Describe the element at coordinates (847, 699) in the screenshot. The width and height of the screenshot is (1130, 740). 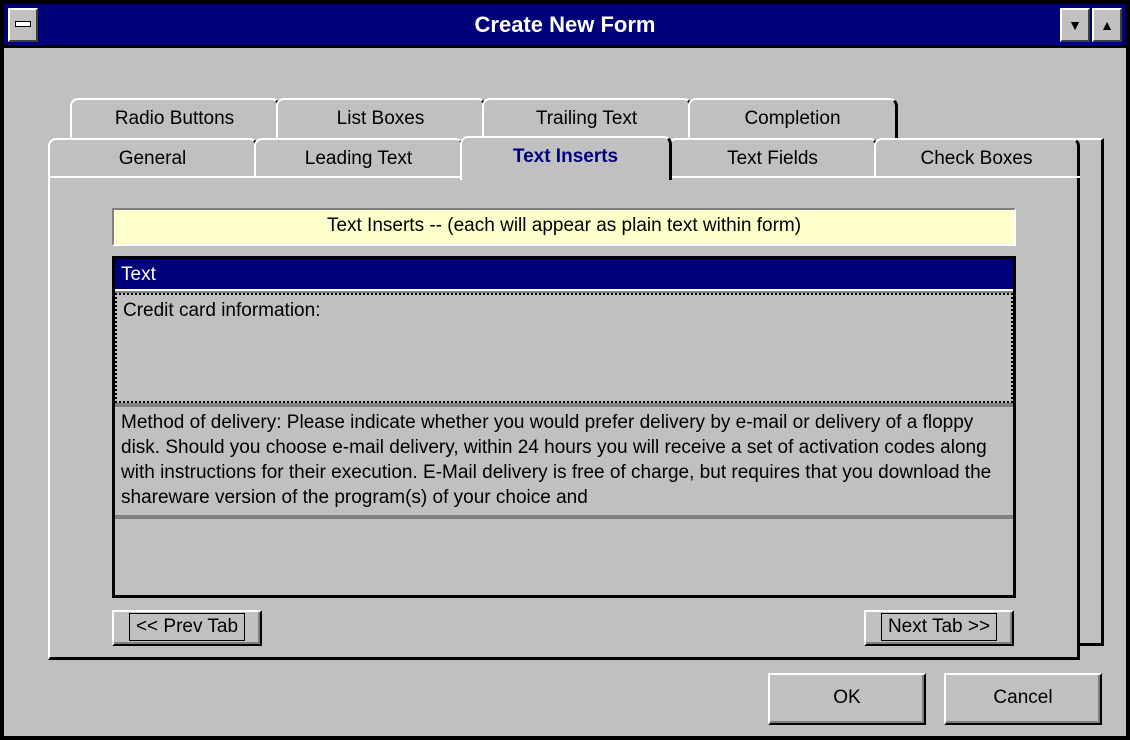
I see `ok-button: OK` at that location.